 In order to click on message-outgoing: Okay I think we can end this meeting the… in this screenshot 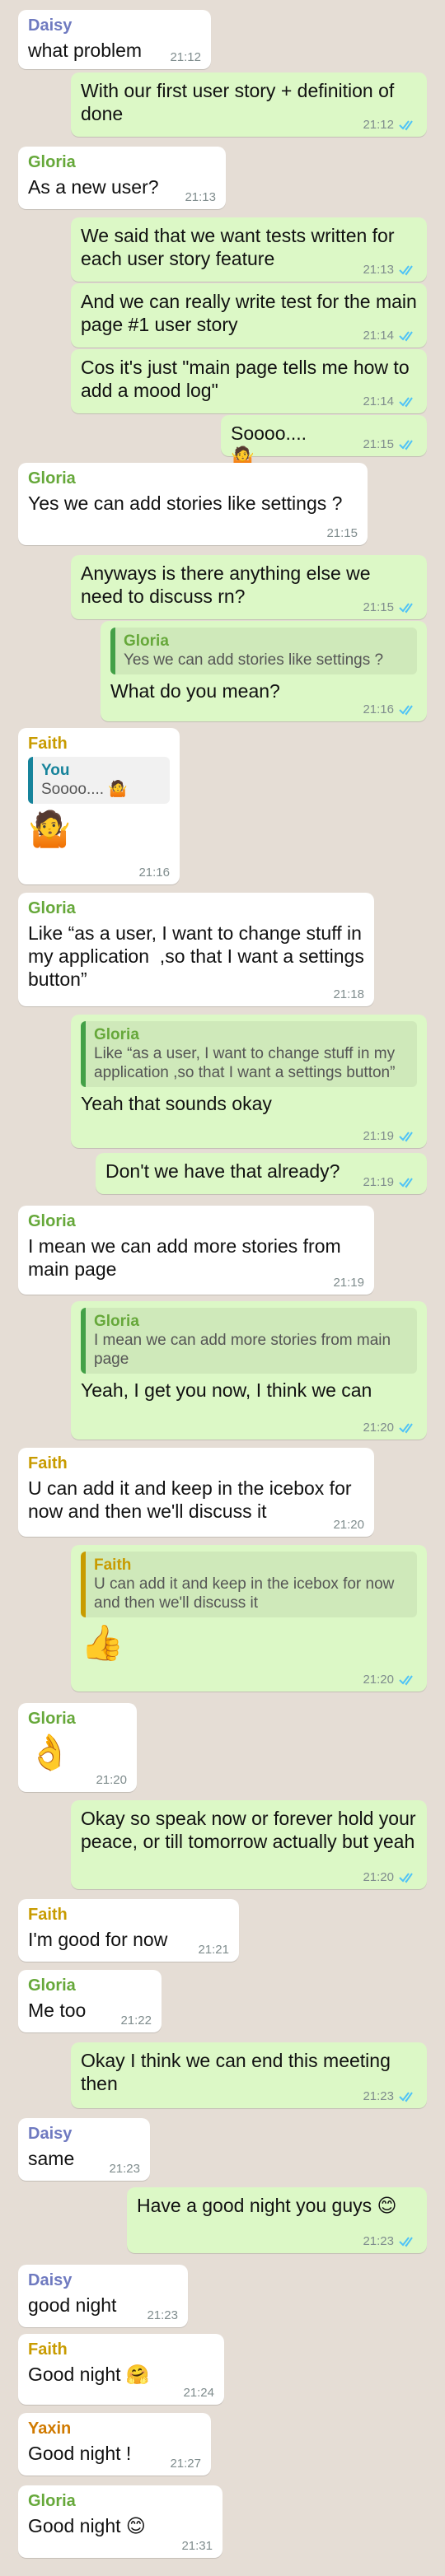, I will do `click(249, 2075)`.